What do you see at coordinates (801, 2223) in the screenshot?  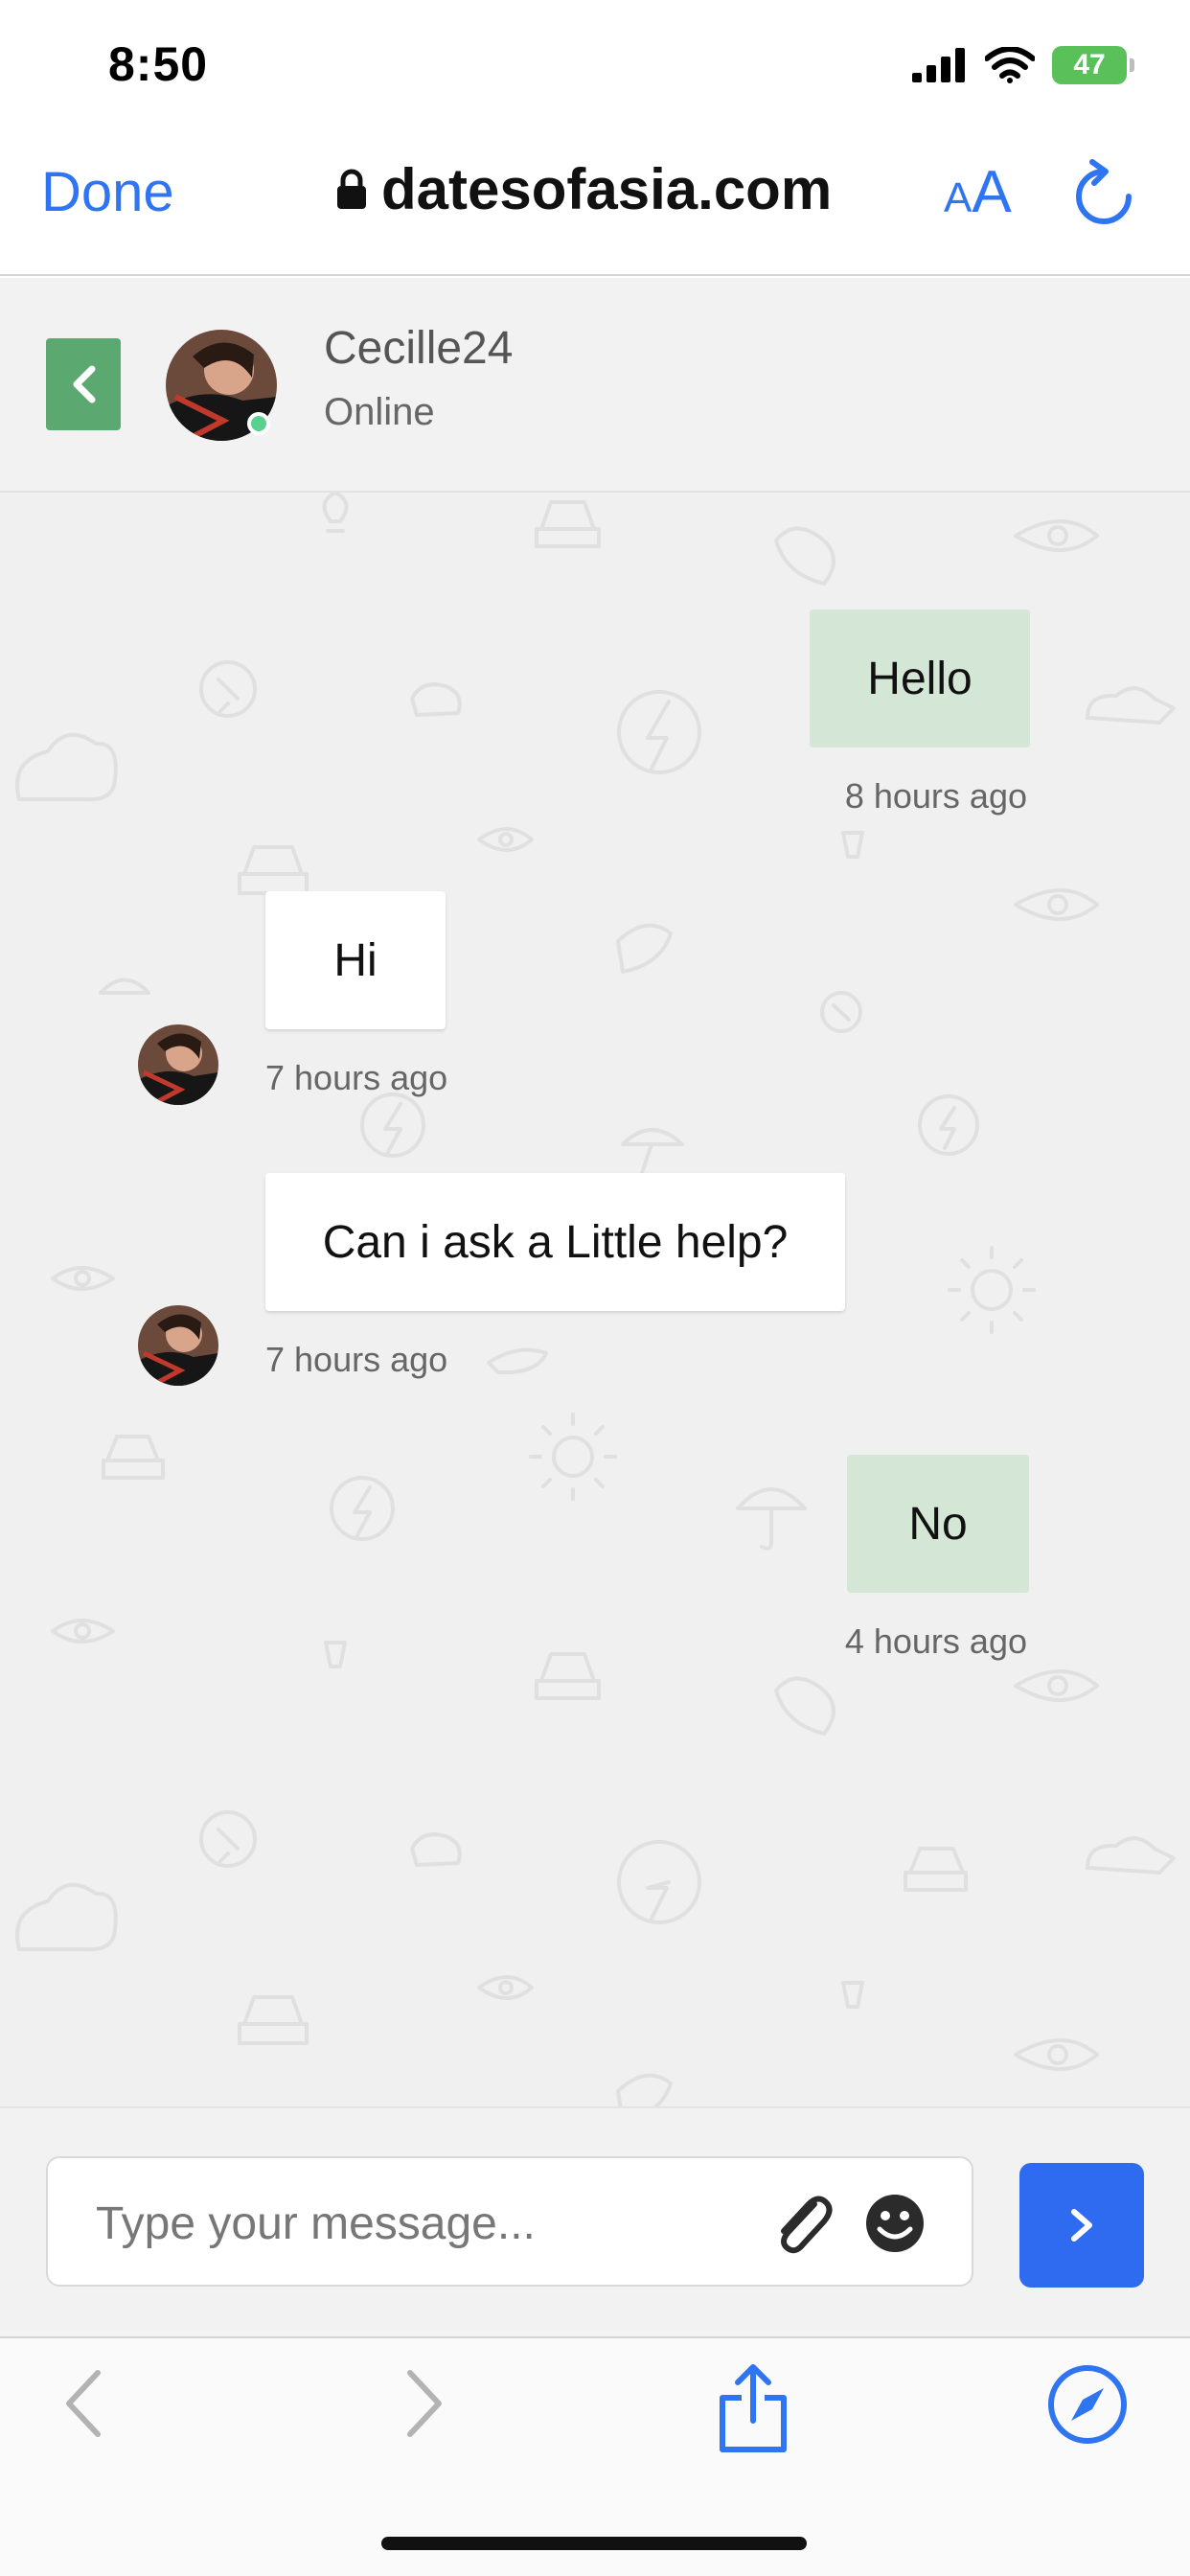 I see `paperclip-icon` at bounding box center [801, 2223].